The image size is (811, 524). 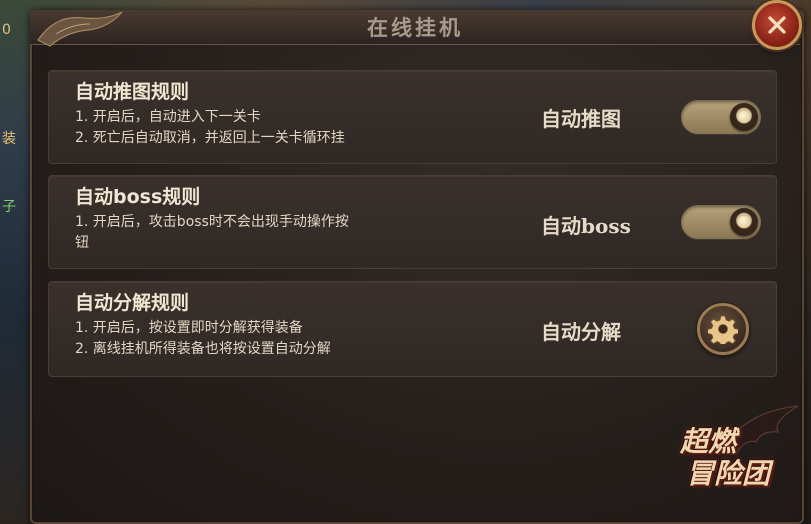 I want to click on rule-line: 1. 开启后，按设置即时分解获得装备, so click(x=189, y=328).